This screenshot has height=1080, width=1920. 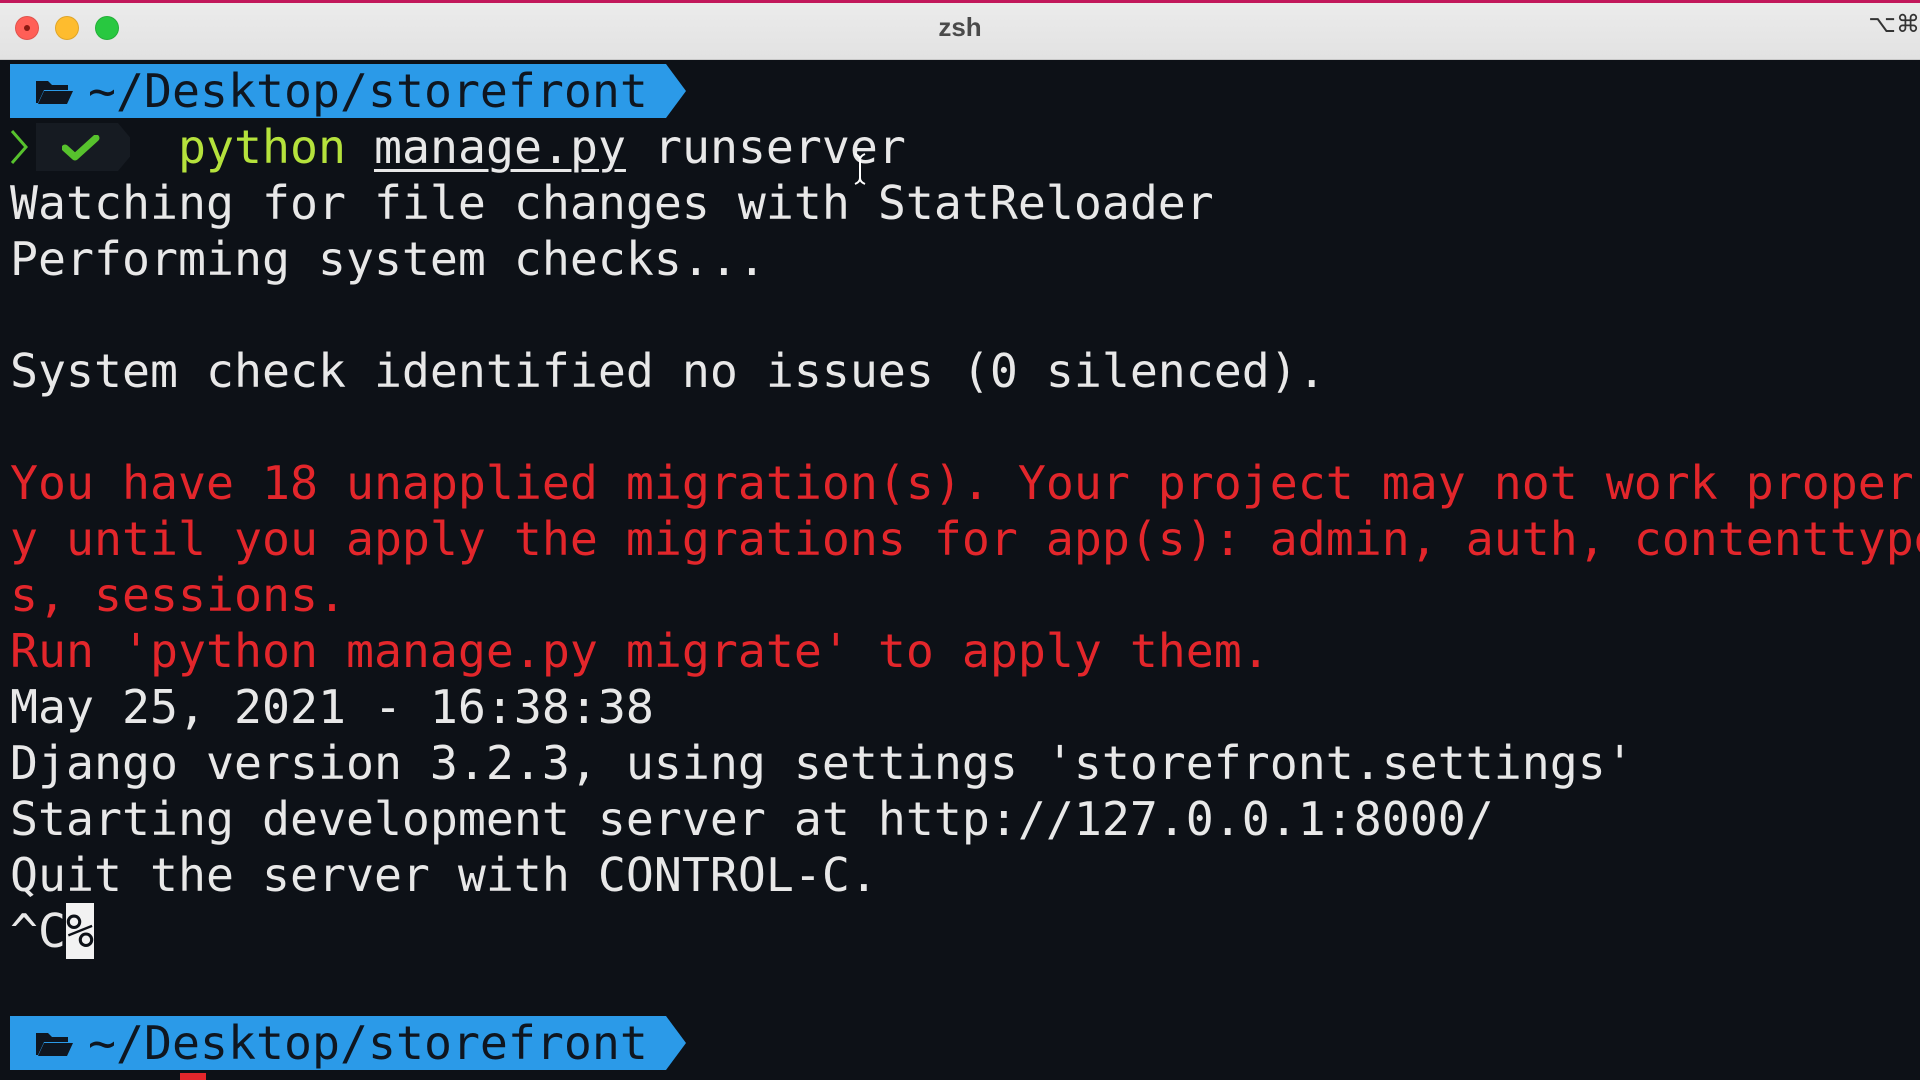 I want to click on warning-line: s, sessions., so click(x=178, y=595).